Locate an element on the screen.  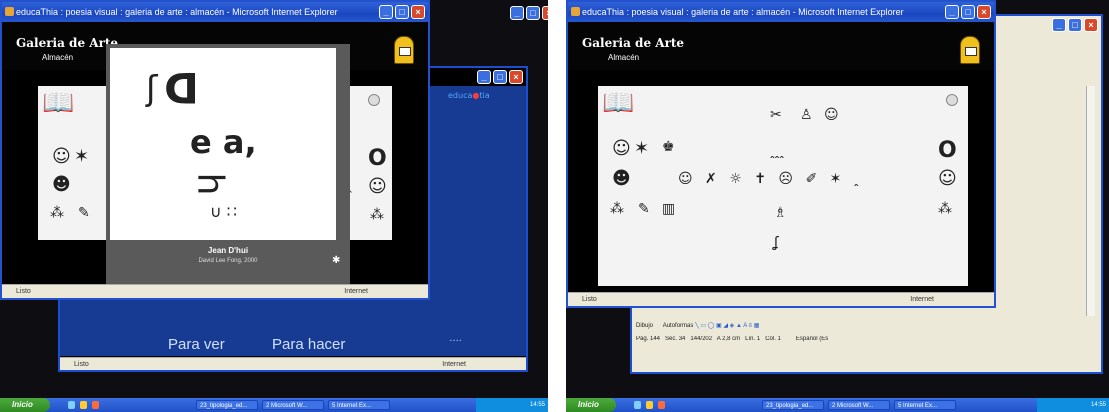
nav-para-hacer: Para hacer is located at coordinates (308, 344).